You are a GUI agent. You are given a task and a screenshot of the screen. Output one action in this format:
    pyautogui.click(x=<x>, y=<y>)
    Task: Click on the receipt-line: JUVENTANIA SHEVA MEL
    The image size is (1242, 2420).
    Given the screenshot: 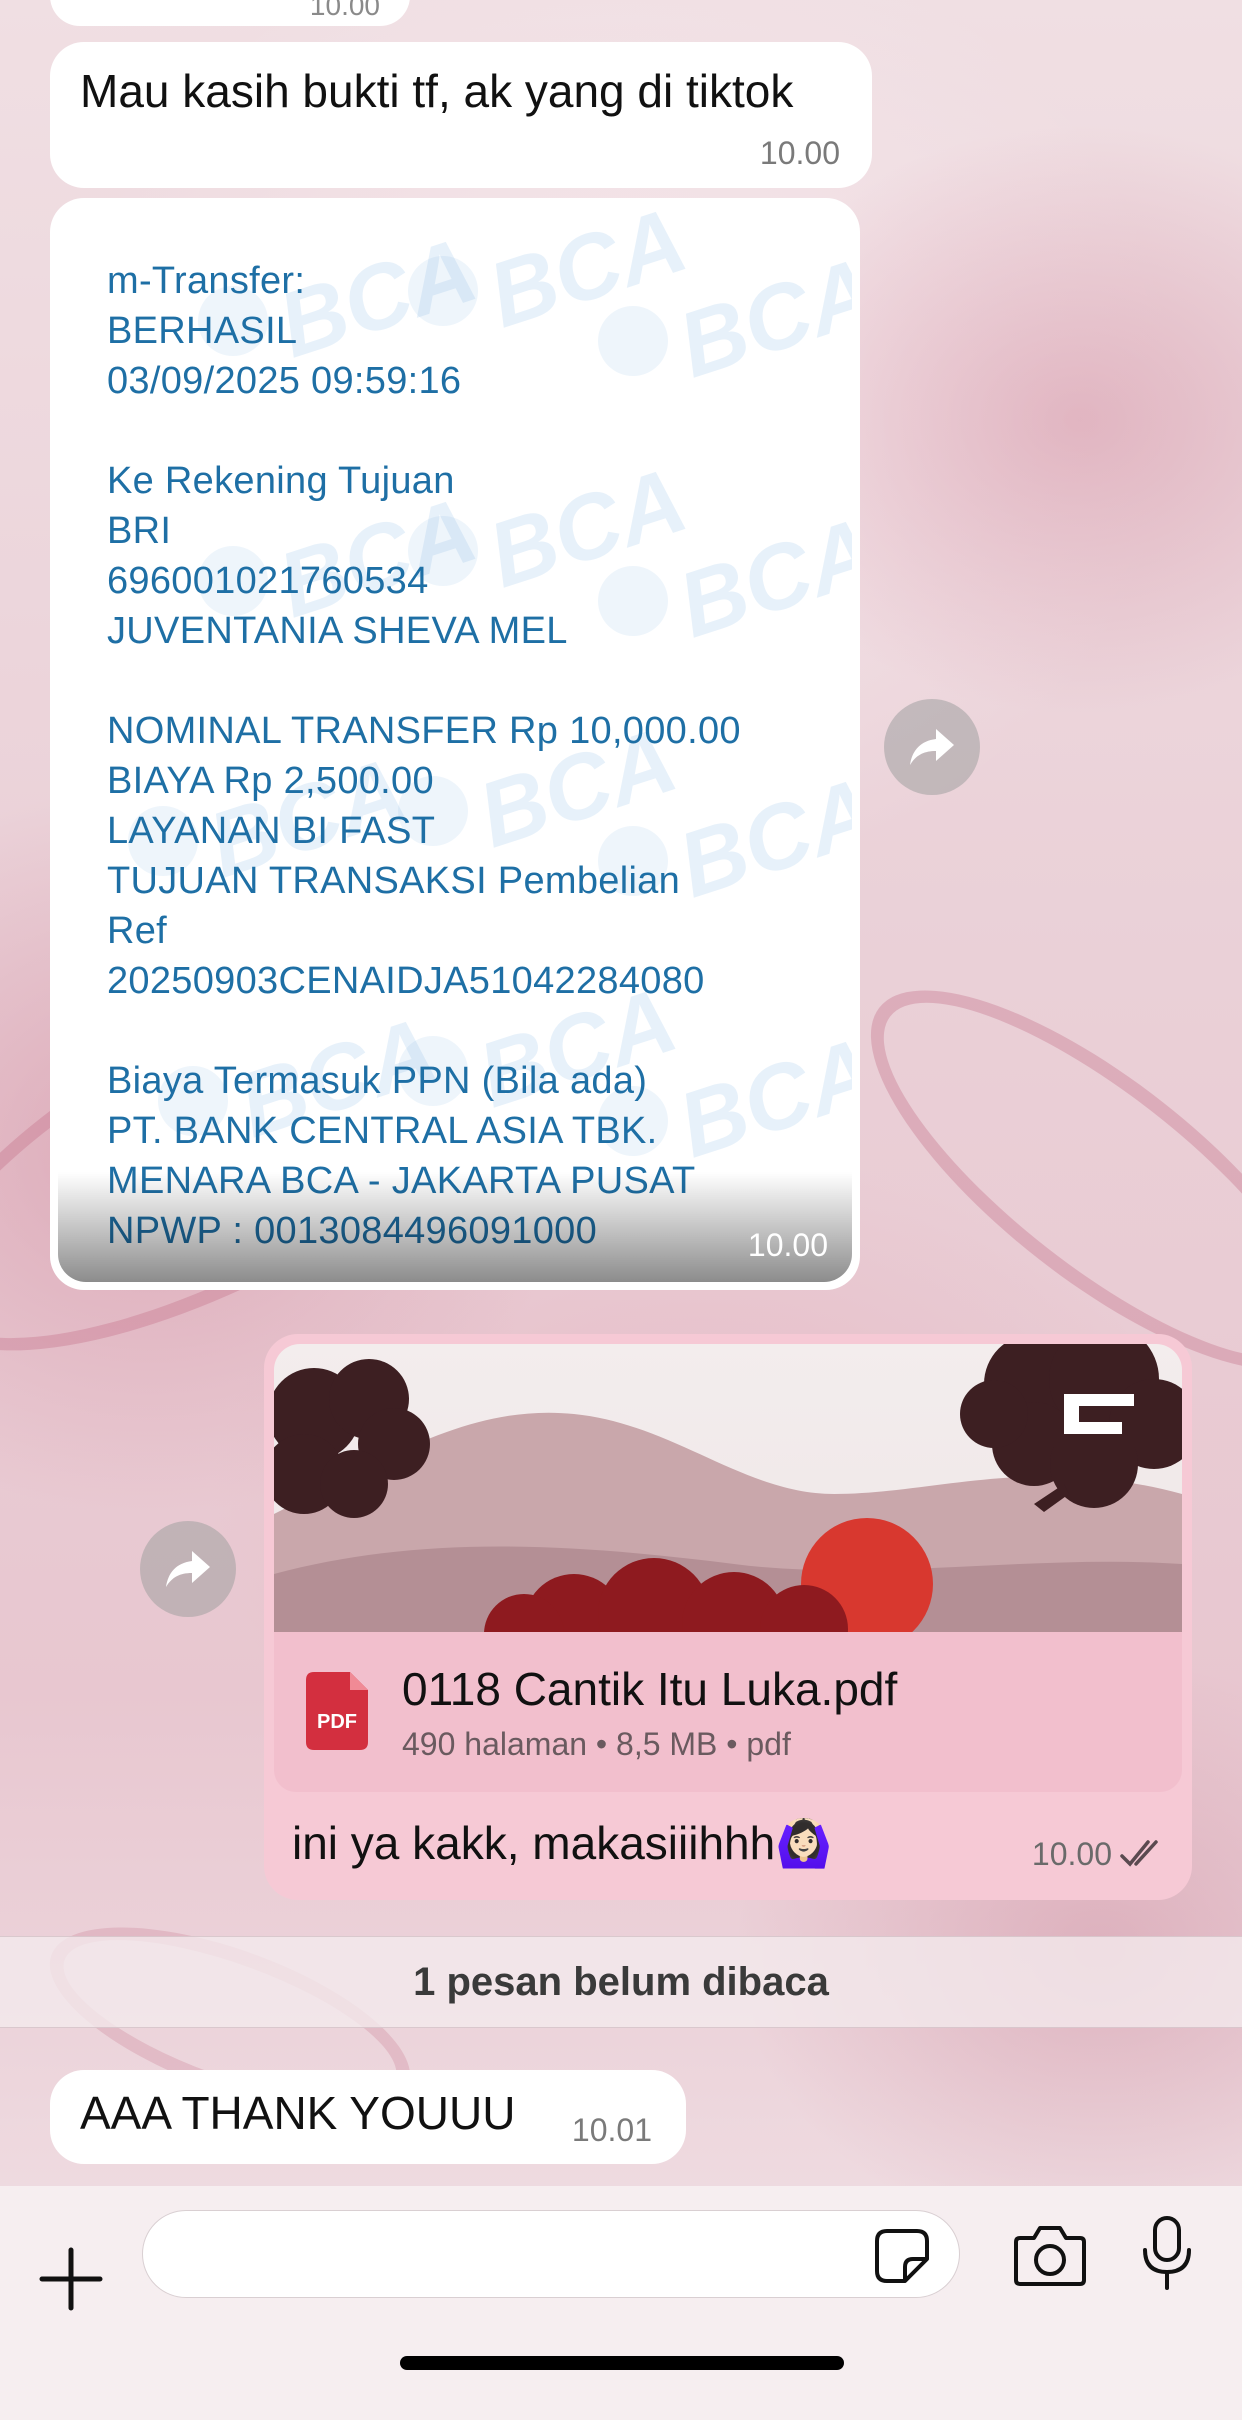 What is the action you would take?
    pyautogui.click(x=337, y=631)
    